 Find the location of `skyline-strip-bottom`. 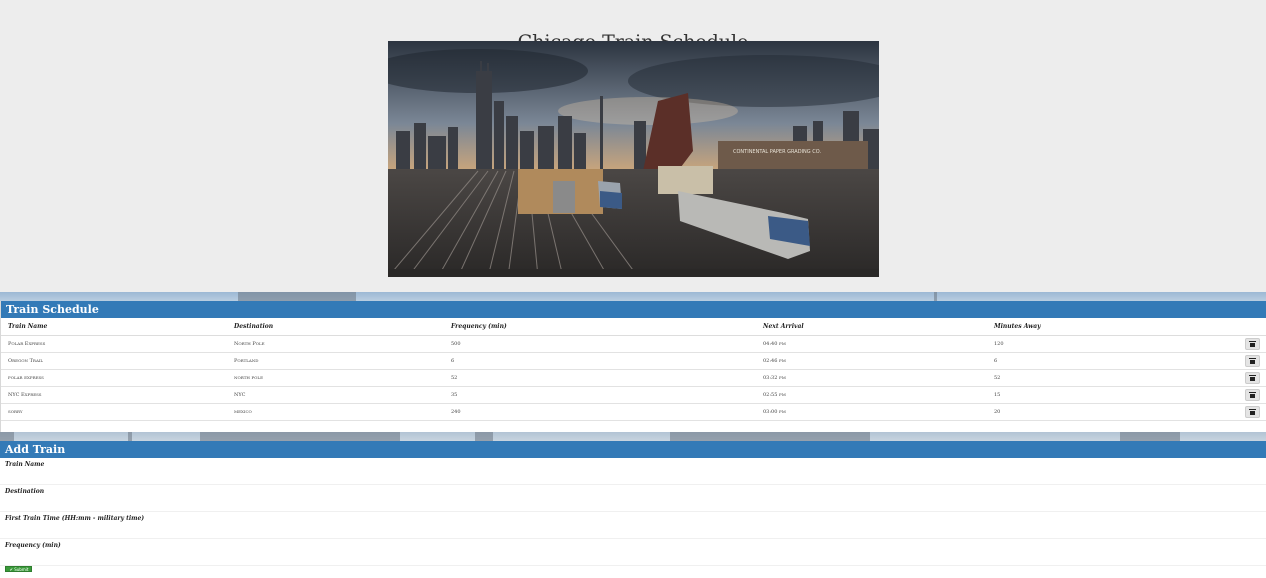

skyline-strip-bottom is located at coordinates (633, 436).